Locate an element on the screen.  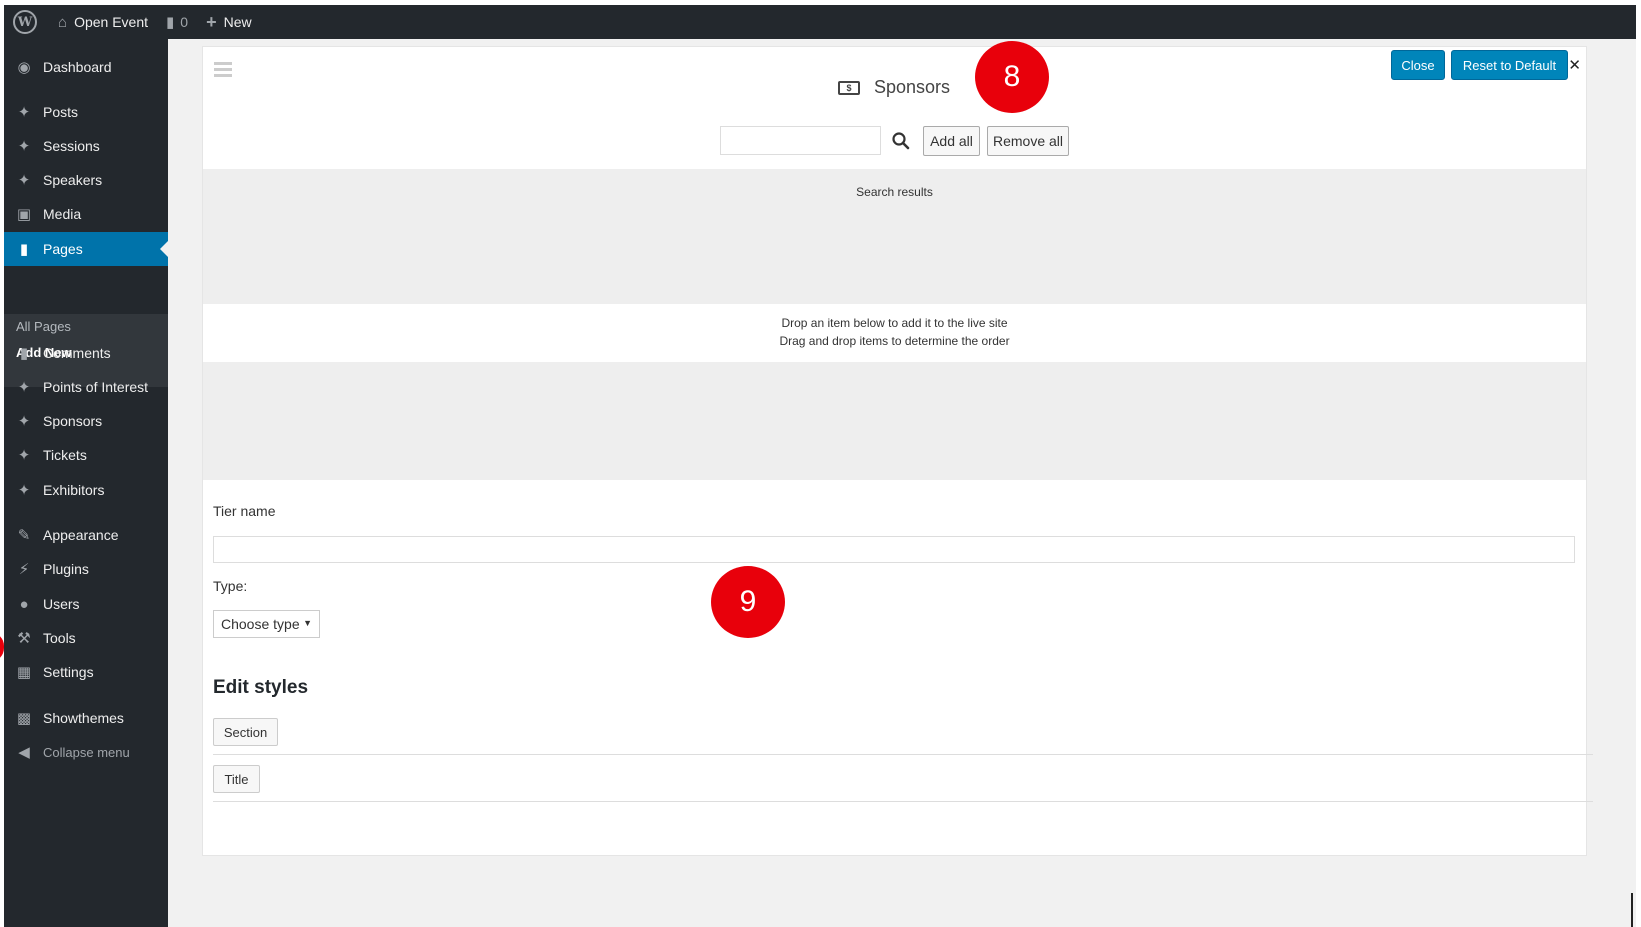
sidebar-item-label: Exhibitors is located at coordinates (74, 490).